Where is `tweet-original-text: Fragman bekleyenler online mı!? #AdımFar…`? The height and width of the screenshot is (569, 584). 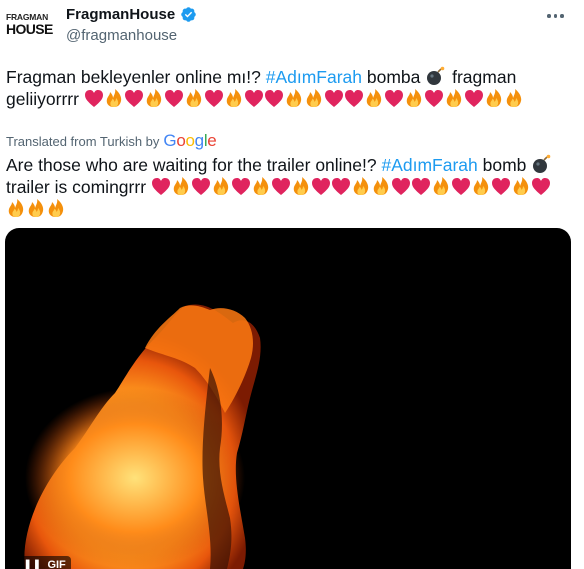 tweet-original-text: Fragman bekleyenler online mı!? #AdımFar… is located at coordinates (286, 88).